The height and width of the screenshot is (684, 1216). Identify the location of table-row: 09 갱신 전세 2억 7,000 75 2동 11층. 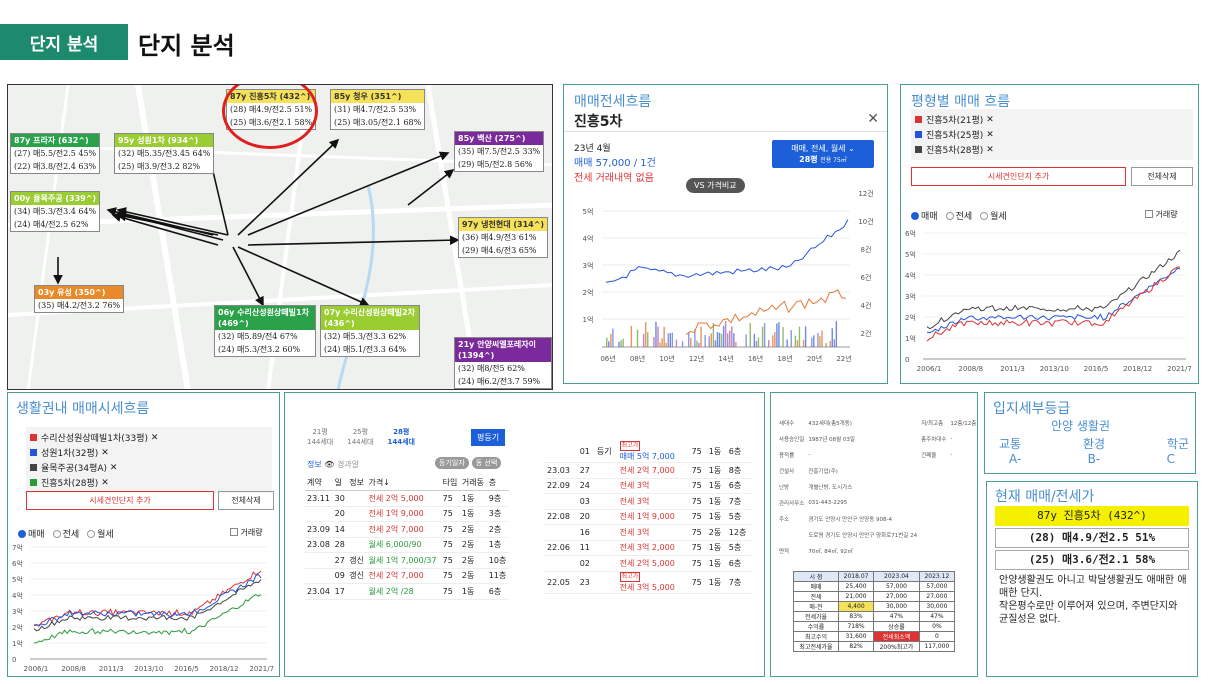
(407, 576).